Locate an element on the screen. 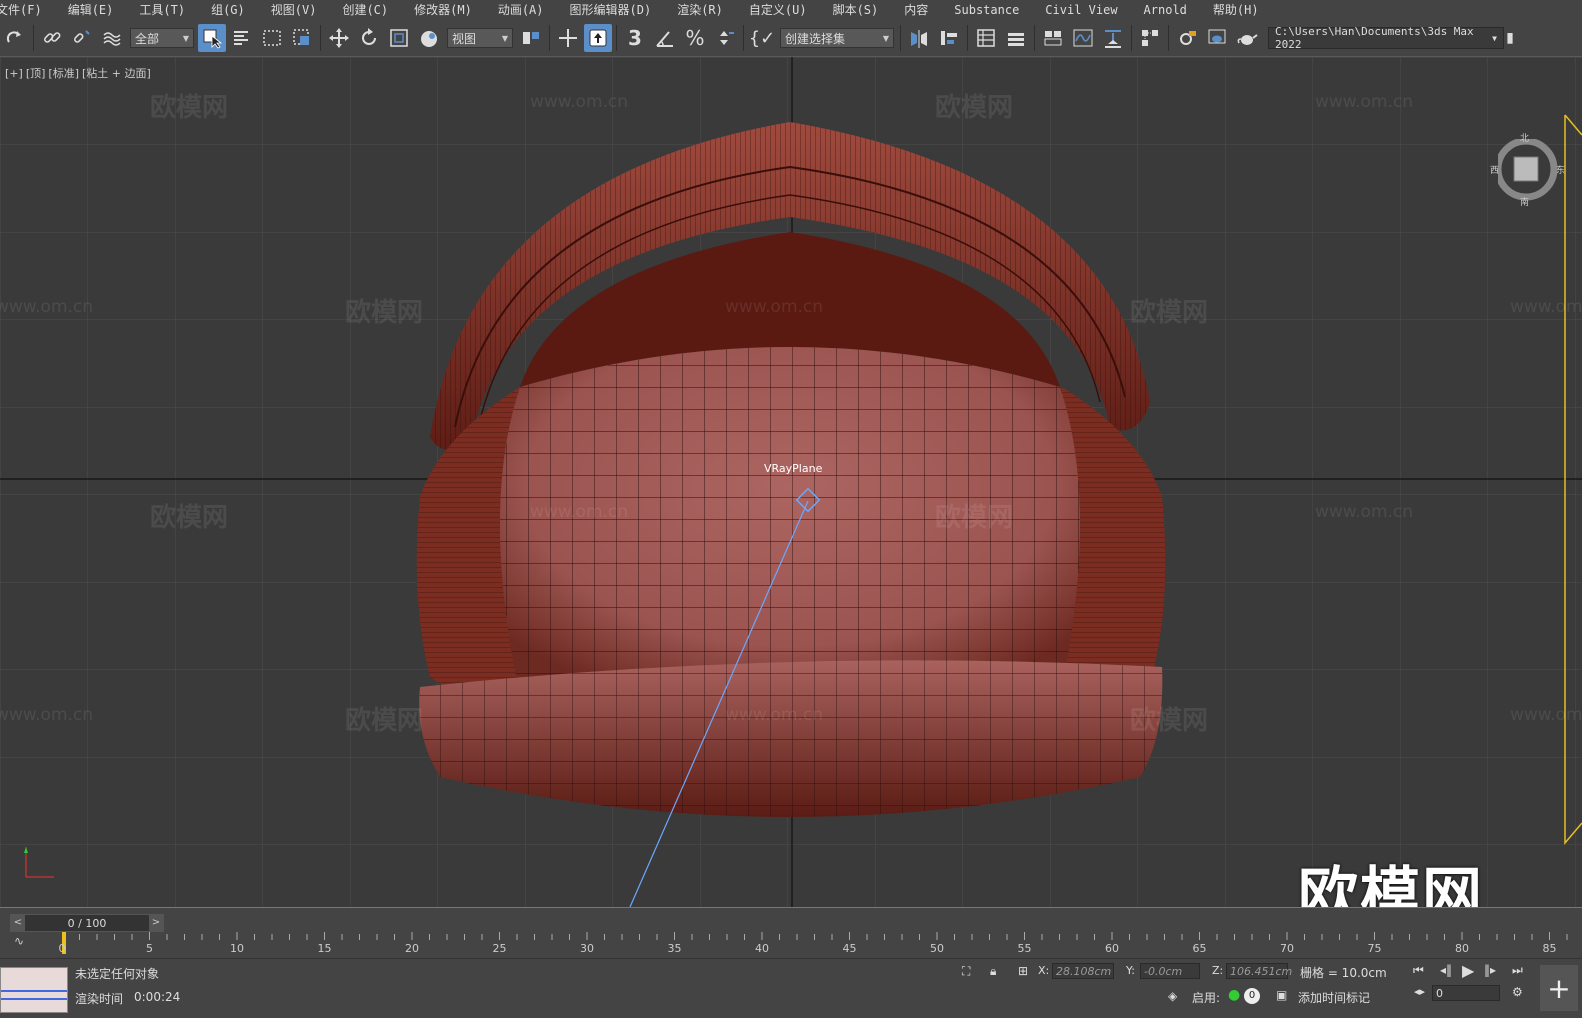 Image resolution: width=1582 pixels, height=1018 pixels. menu-item-3: 组(G) is located at coordinates (228, 10).